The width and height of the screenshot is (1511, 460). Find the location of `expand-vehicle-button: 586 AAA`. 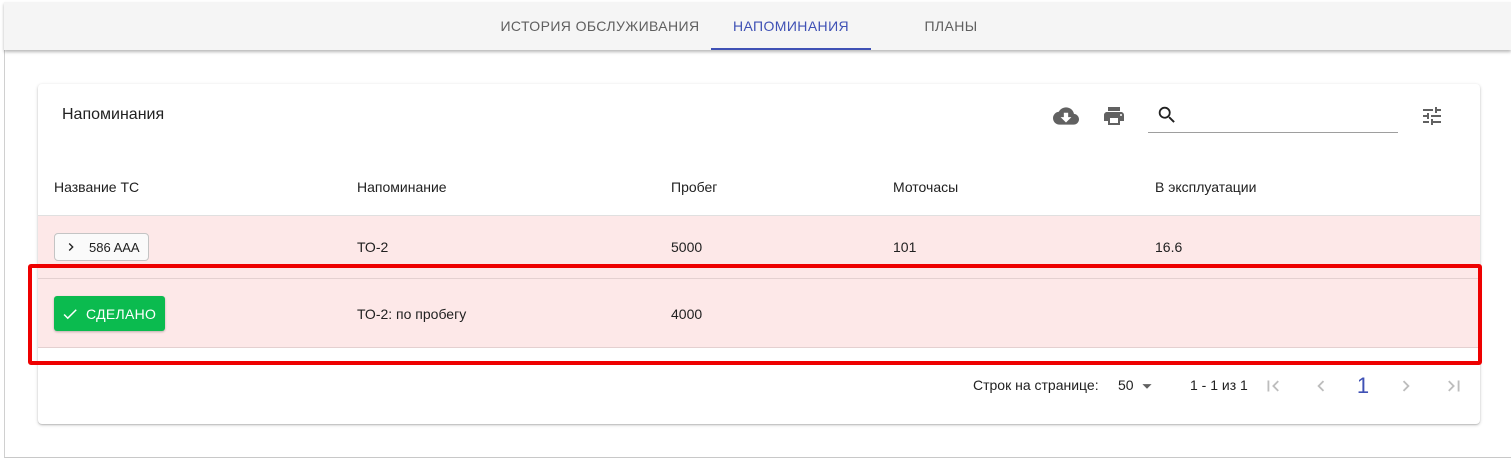

expand-vehicle-button: 586 AAA is located at coordinates (101, 247).